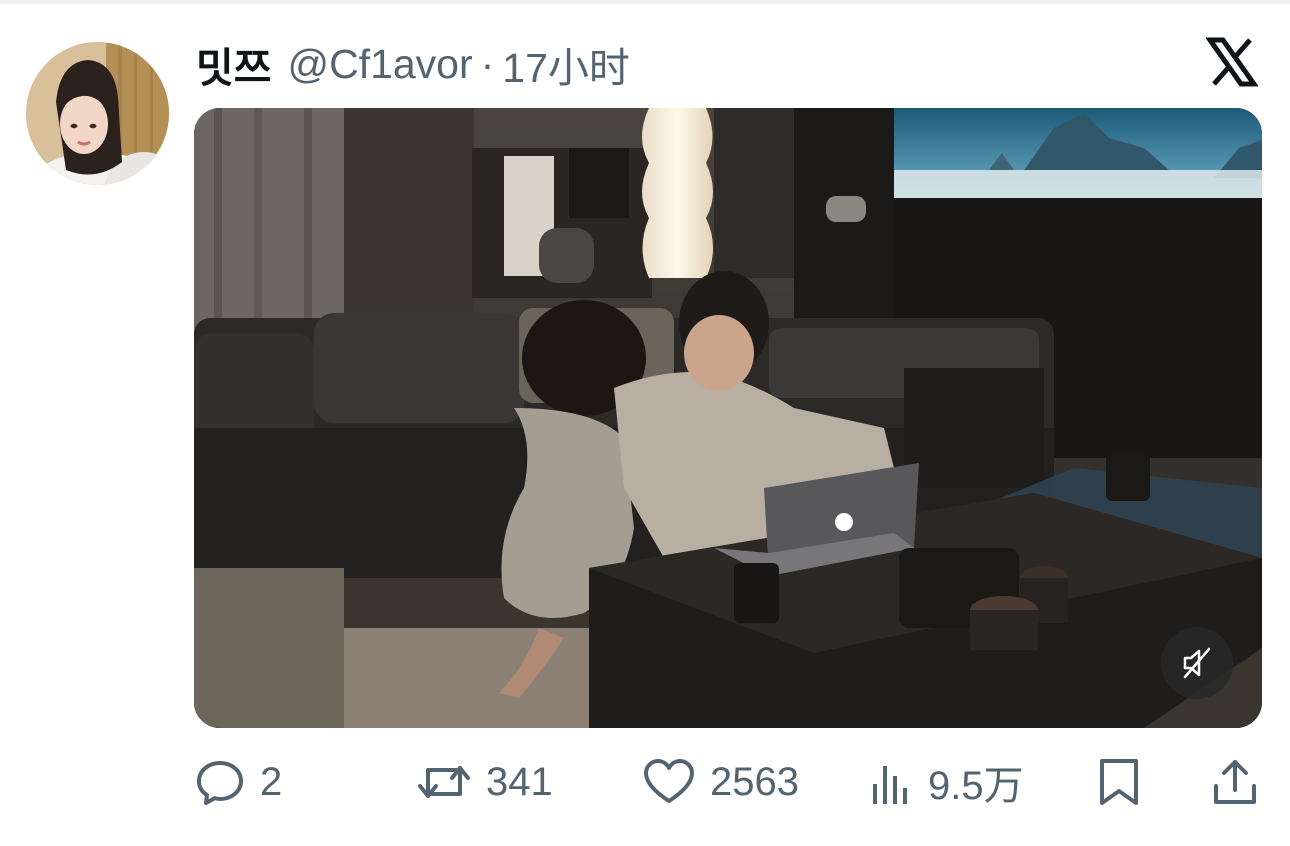 This screenshot has height=846, width=1290. I want to click on views-button: 9.5万, so click(947, 782).